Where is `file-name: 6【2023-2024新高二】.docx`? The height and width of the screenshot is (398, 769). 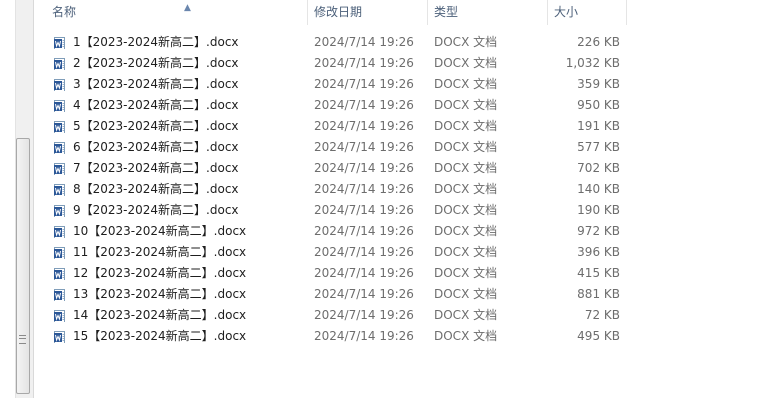
file-name: 6【2023-2024新高二】.docx is located at coordinates (156, 147).